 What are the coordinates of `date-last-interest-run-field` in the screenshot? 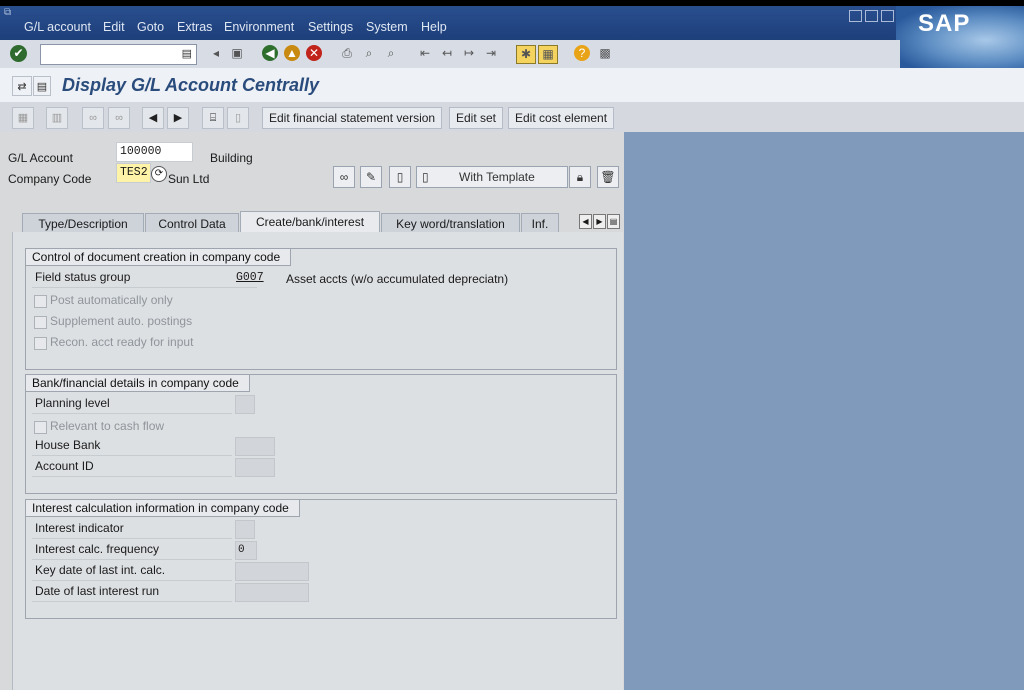 It's located at (272, 592).